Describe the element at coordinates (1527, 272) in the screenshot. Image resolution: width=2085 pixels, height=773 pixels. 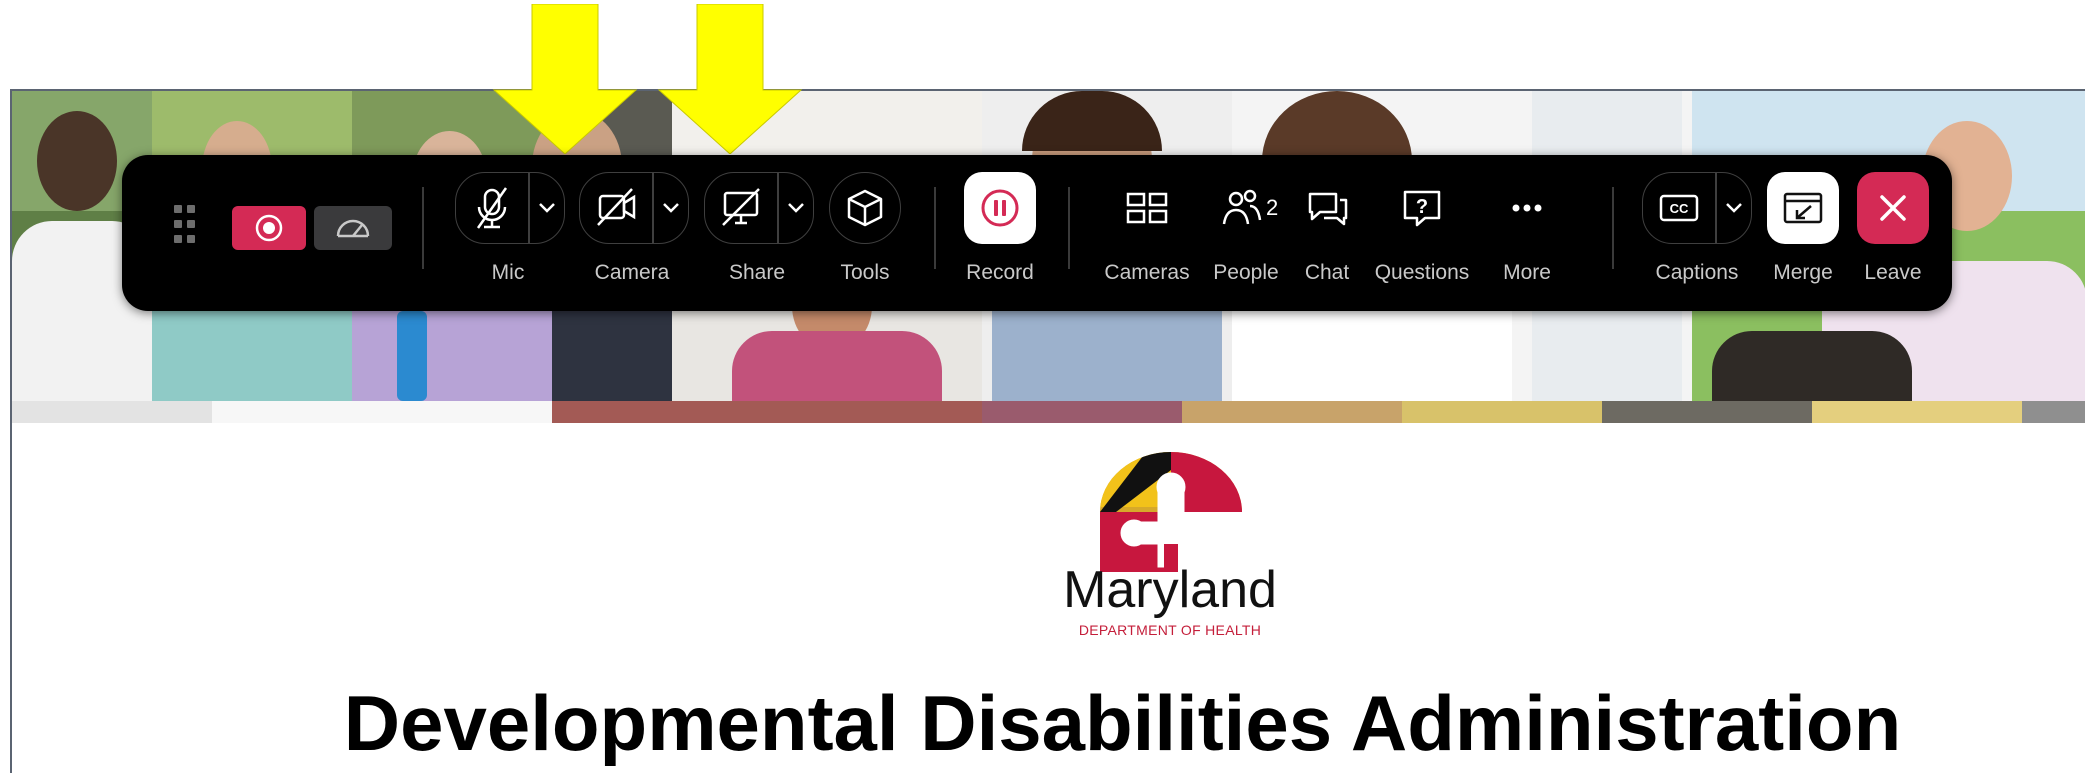
I see `more-label: More` at that location.